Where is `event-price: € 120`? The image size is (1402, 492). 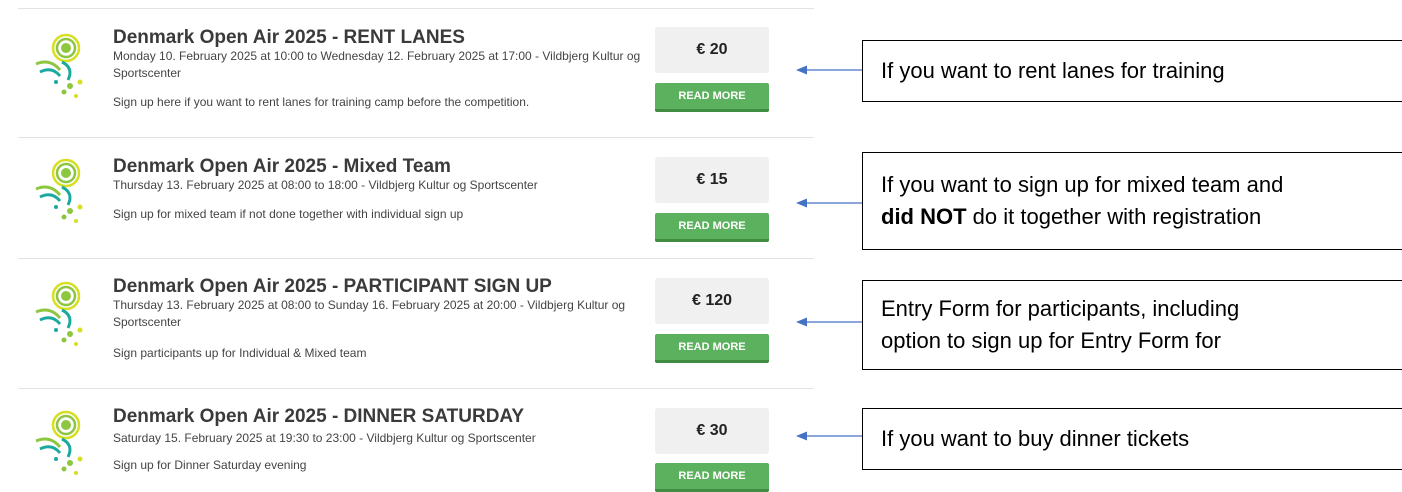
event-price: € 120 is located at coordinates (712, 301).